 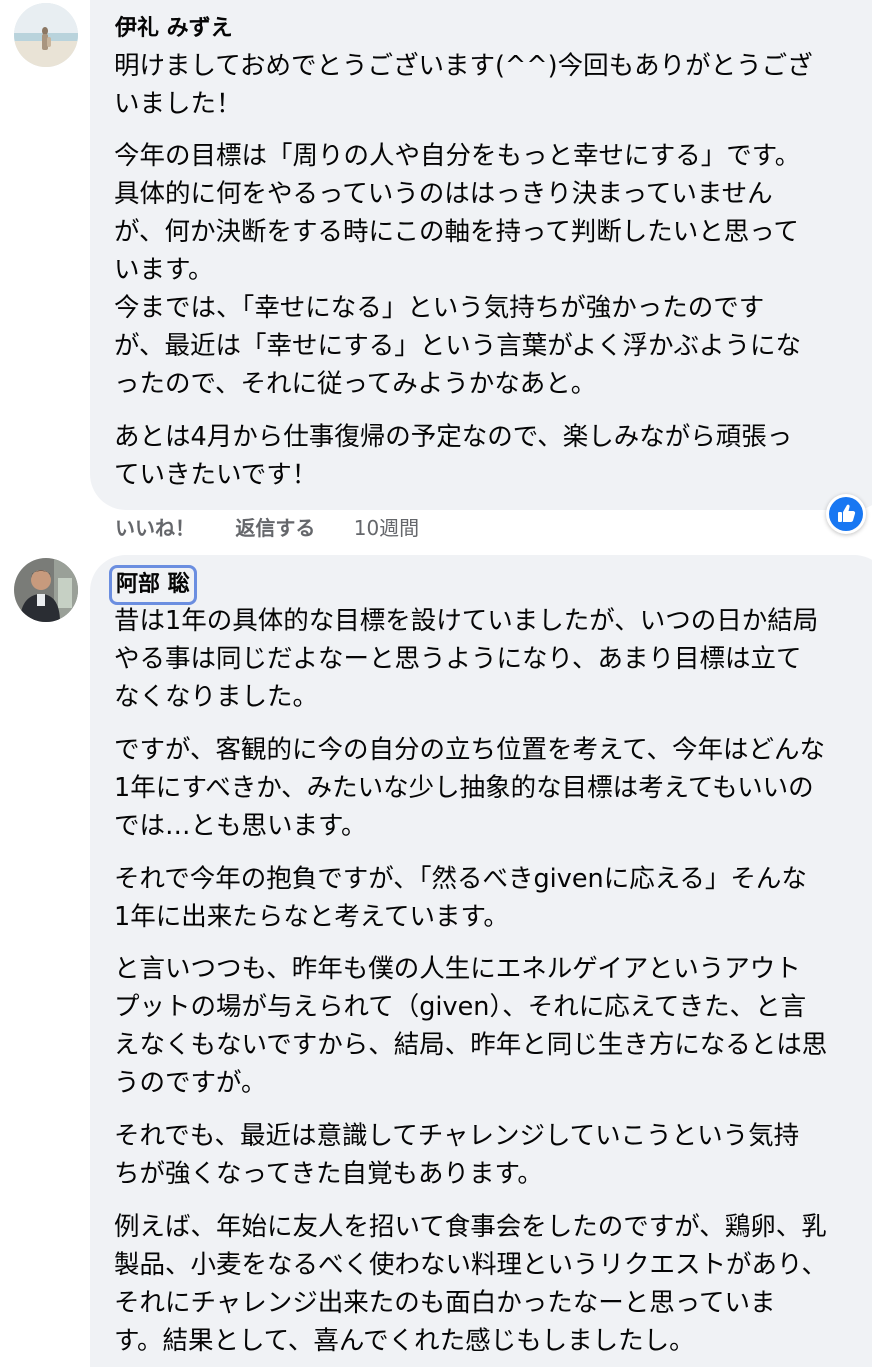 I want to click on comment-author-name: 阿部 聡, so click(x=153, y=585).